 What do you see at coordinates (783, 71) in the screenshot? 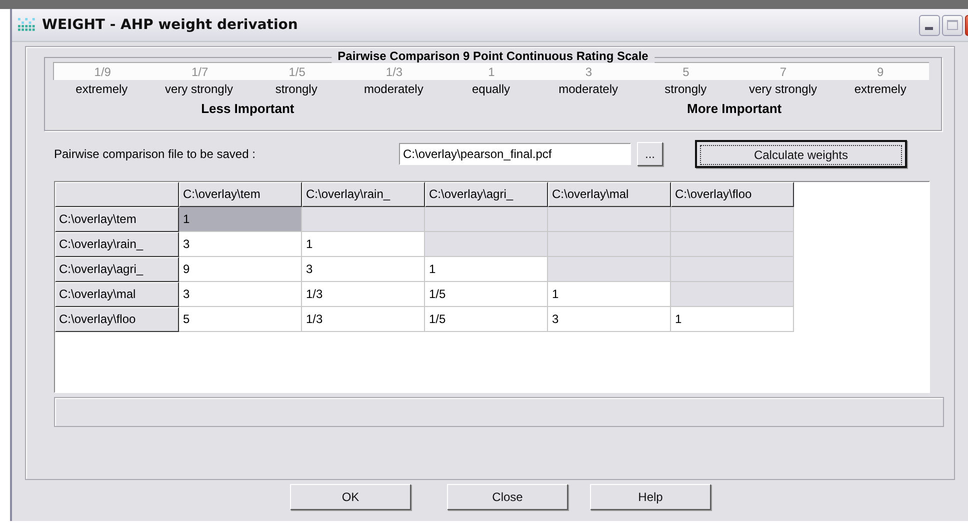
I see `scale-value: 7` at bounding box center [783, 71].